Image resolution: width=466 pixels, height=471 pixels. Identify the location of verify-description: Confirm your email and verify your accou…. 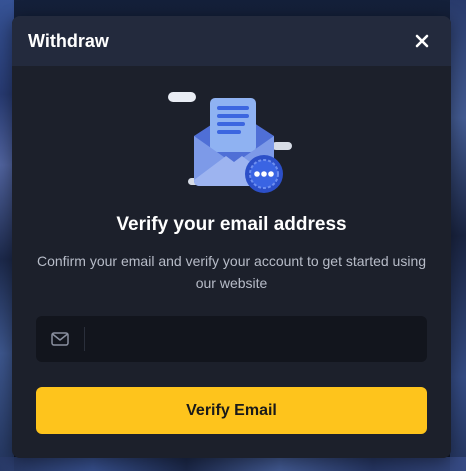
(231, 272).